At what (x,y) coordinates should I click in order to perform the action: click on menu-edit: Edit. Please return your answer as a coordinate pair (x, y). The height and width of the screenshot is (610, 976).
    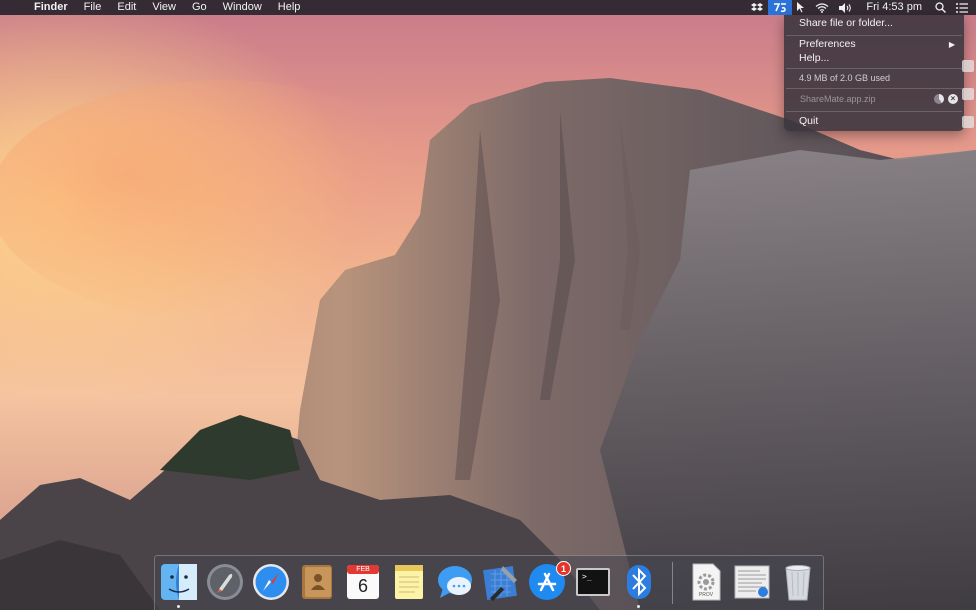
    Looking at the image, I should click on (126, 7).